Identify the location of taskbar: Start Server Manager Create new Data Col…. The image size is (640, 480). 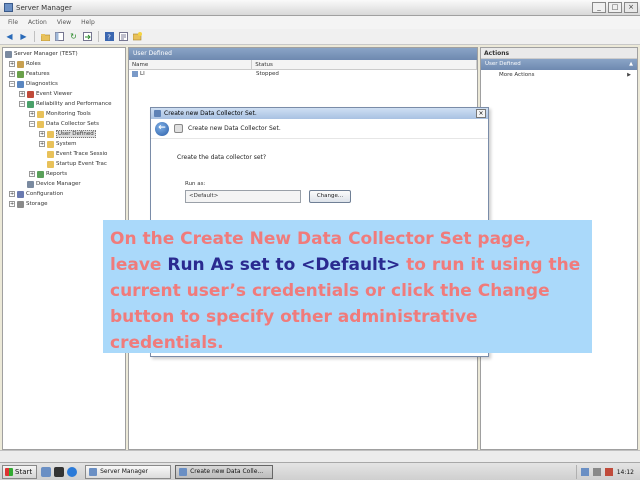
(320, 471).